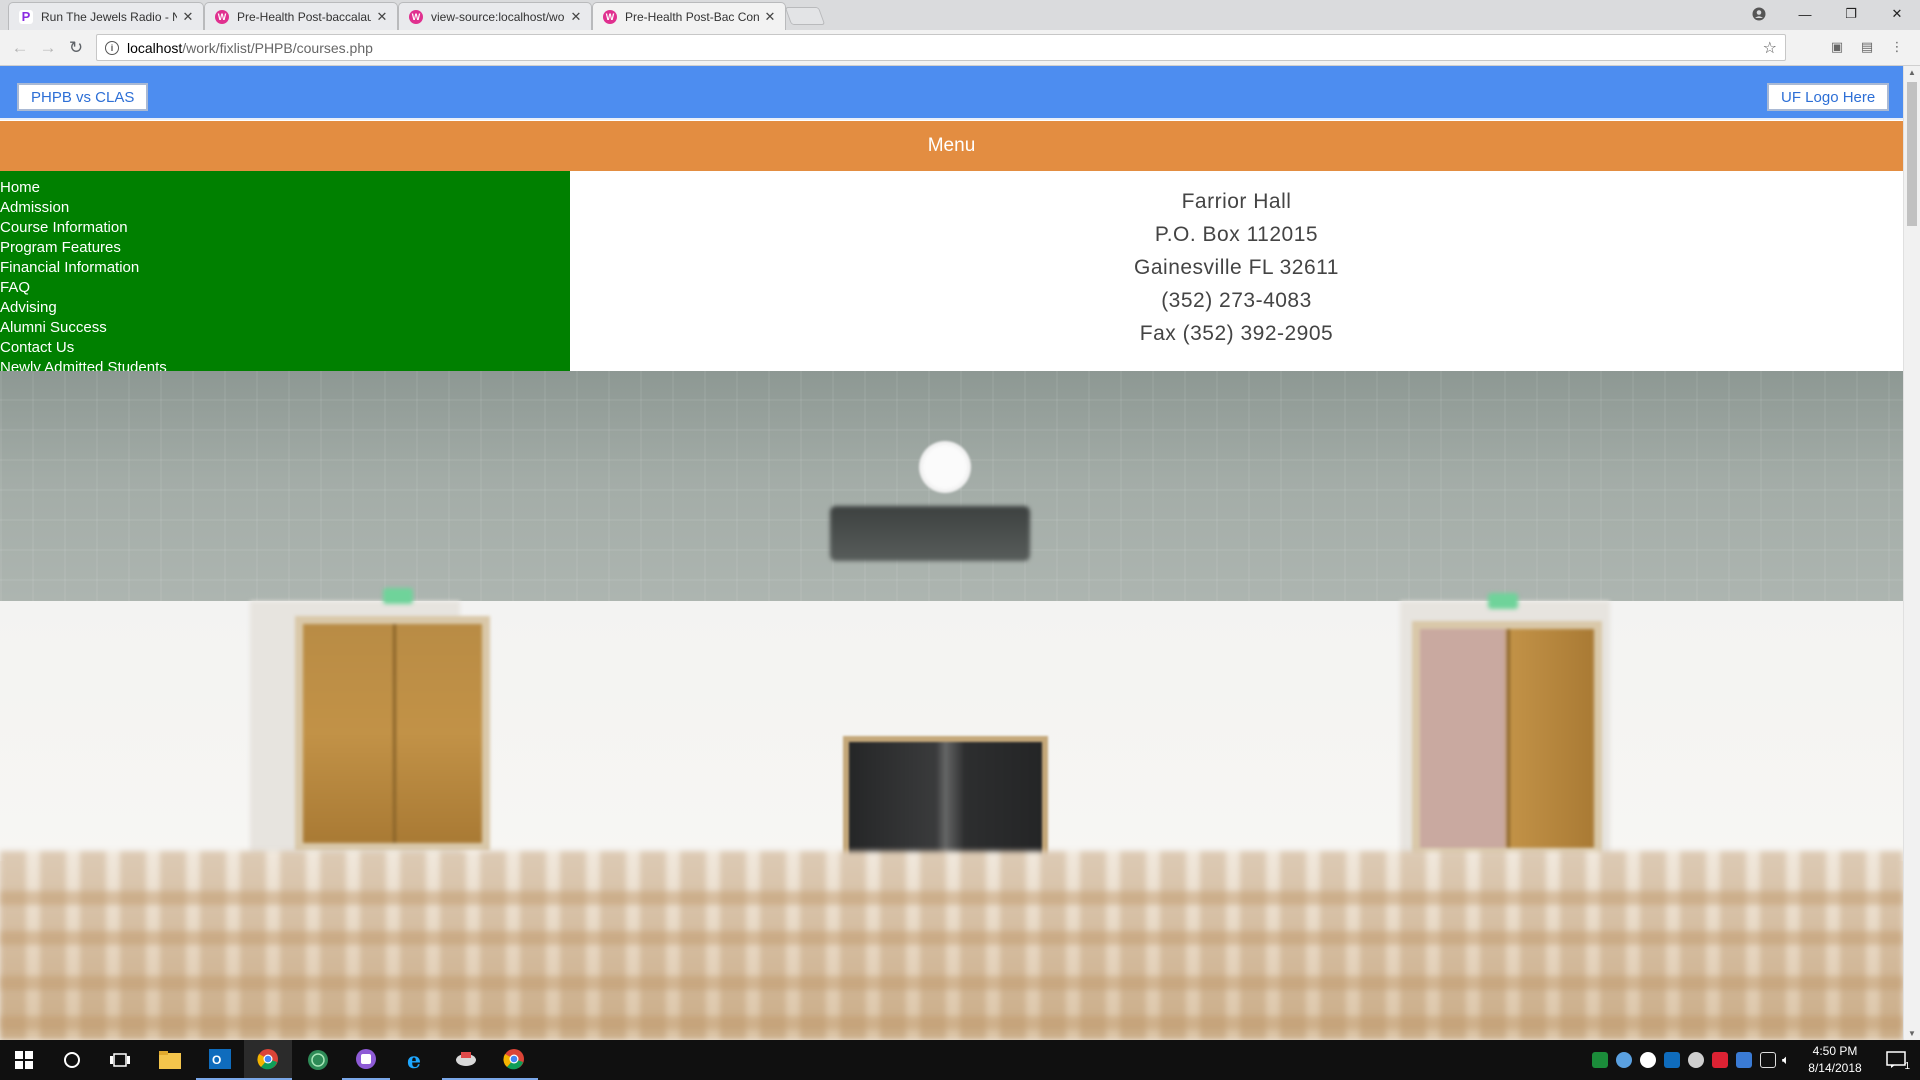 The image size is (1920, 1080). What do you see at coordinates (216, 1060) in the screenshot?
I see `svg-text: O` at bounding box center [216, 1060].